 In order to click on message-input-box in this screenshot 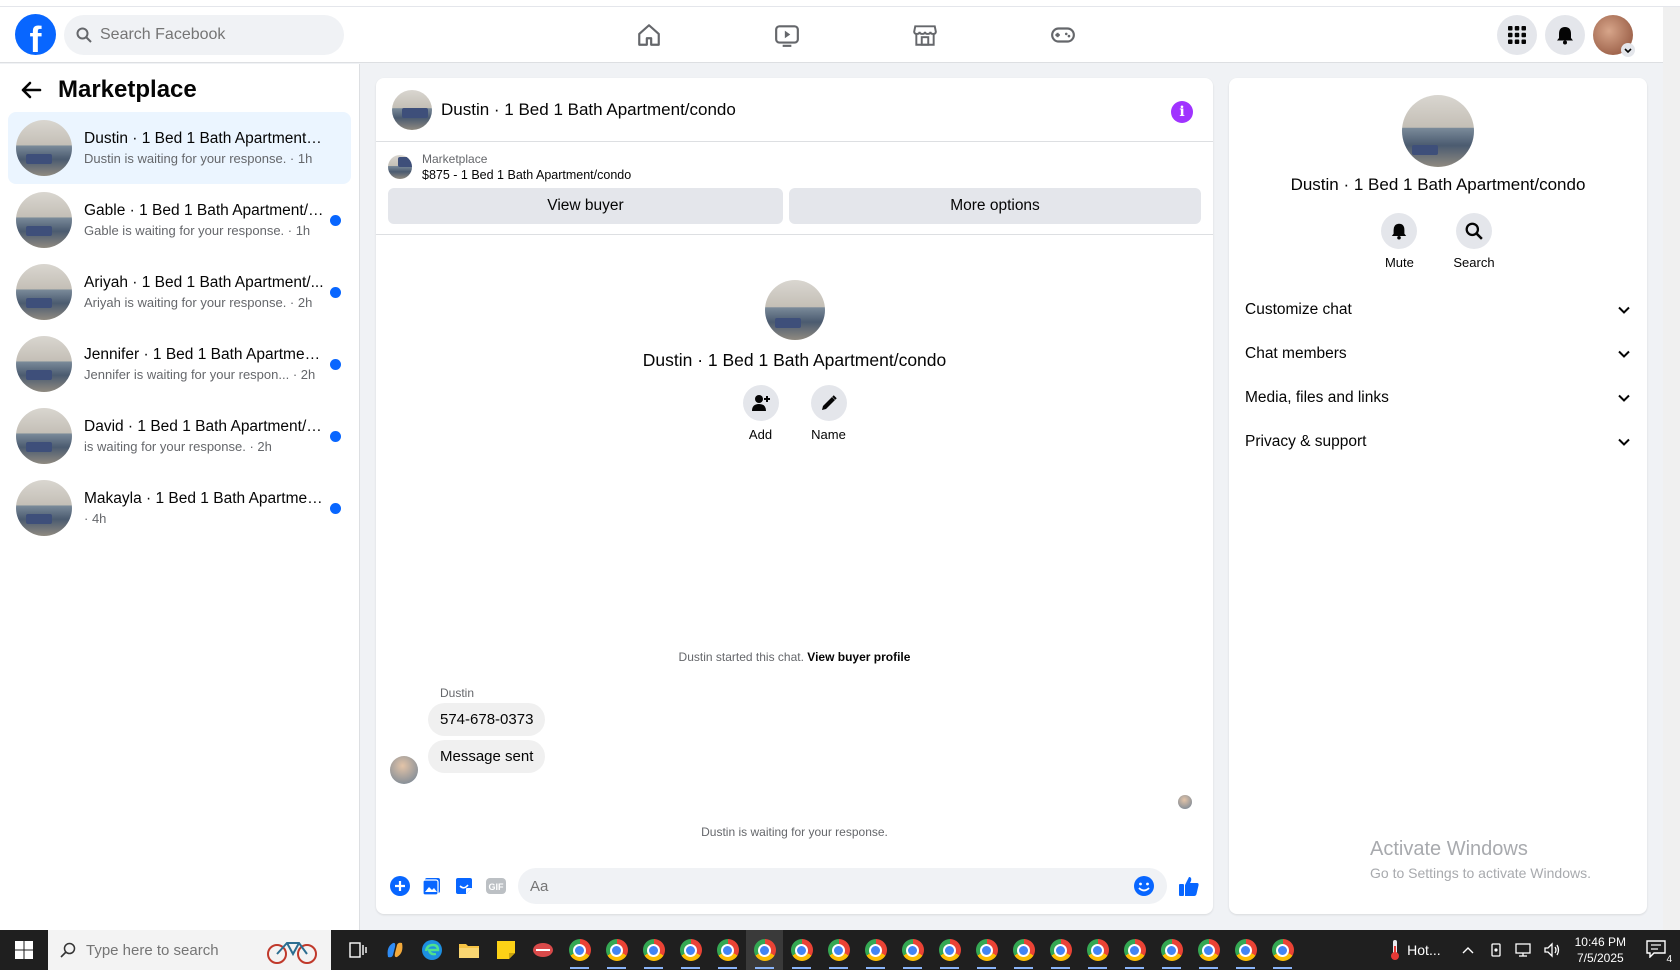, I will do `click(842, 886)`.